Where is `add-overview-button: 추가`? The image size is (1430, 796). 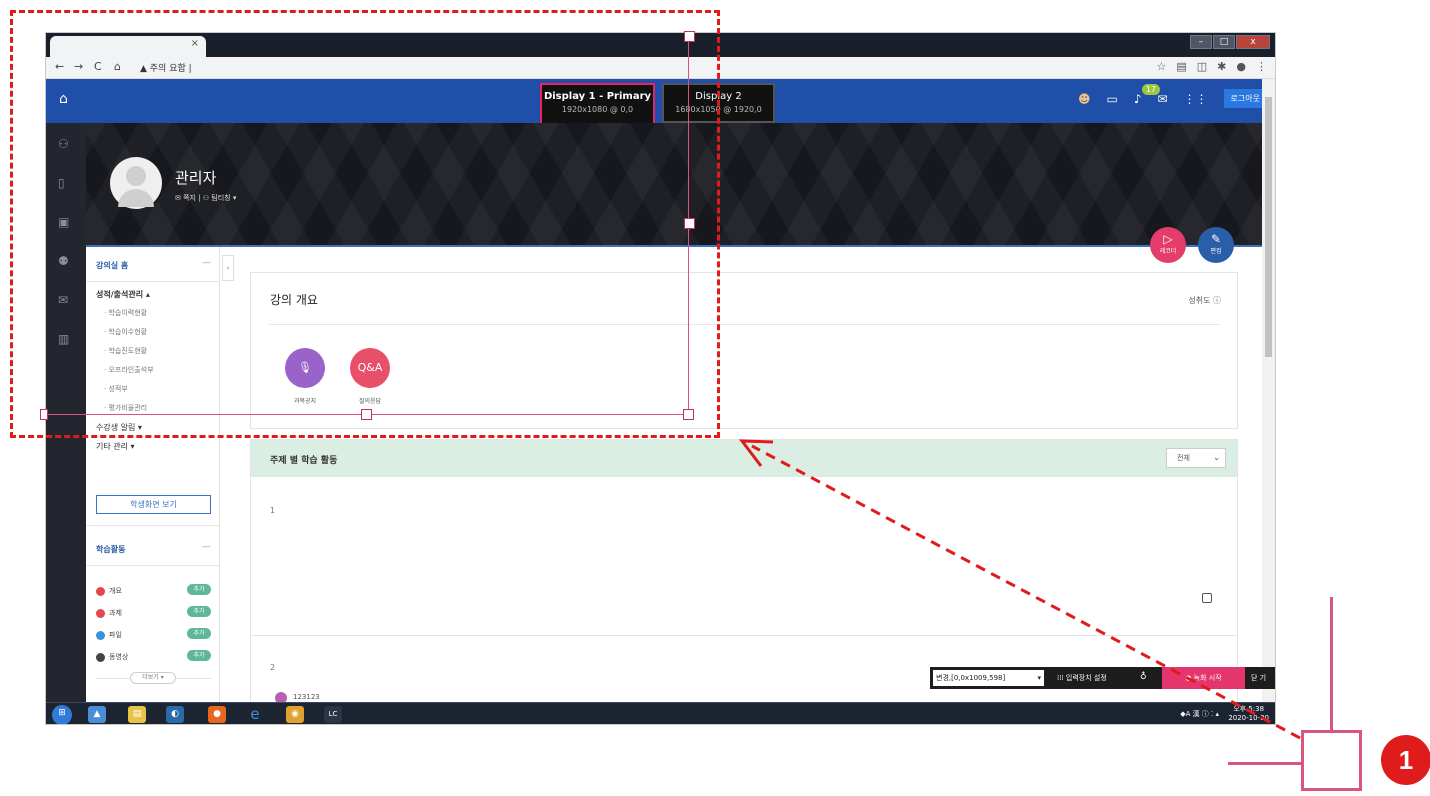 add-overview-button: 추가 is located at coordinates (199, 589).